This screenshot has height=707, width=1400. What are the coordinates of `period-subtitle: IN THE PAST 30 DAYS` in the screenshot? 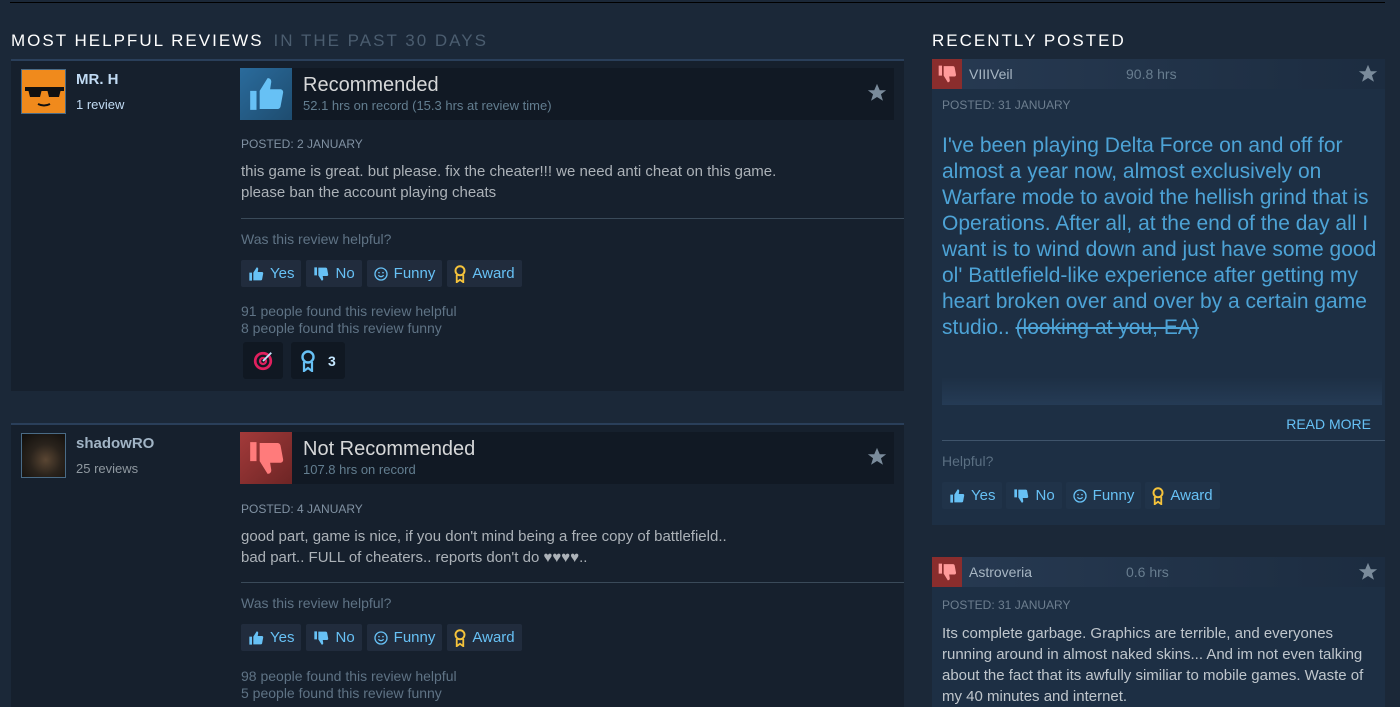 It's located at (380, 40).